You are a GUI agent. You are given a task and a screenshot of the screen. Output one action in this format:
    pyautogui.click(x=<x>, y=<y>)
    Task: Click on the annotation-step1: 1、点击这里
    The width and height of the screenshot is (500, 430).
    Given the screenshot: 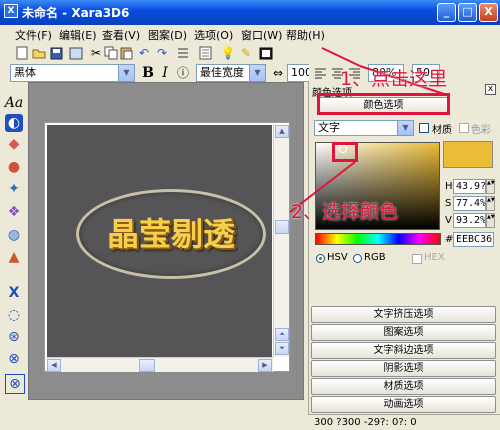 What is the action you would take?
    pyautogui.click(x=394, y=79)
    